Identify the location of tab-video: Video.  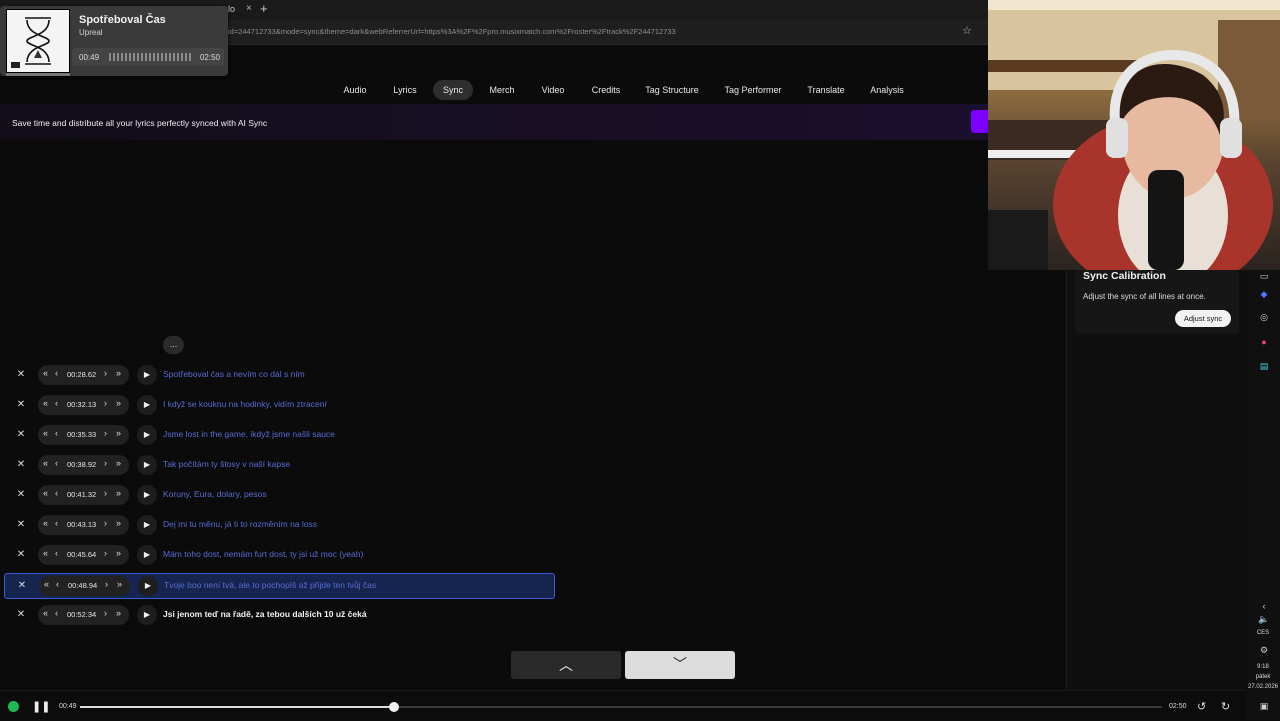
(553, 90).